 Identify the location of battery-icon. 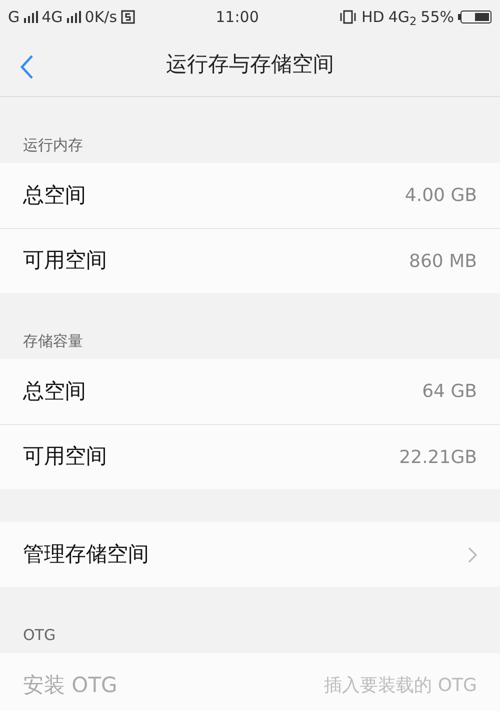
(475, 17).